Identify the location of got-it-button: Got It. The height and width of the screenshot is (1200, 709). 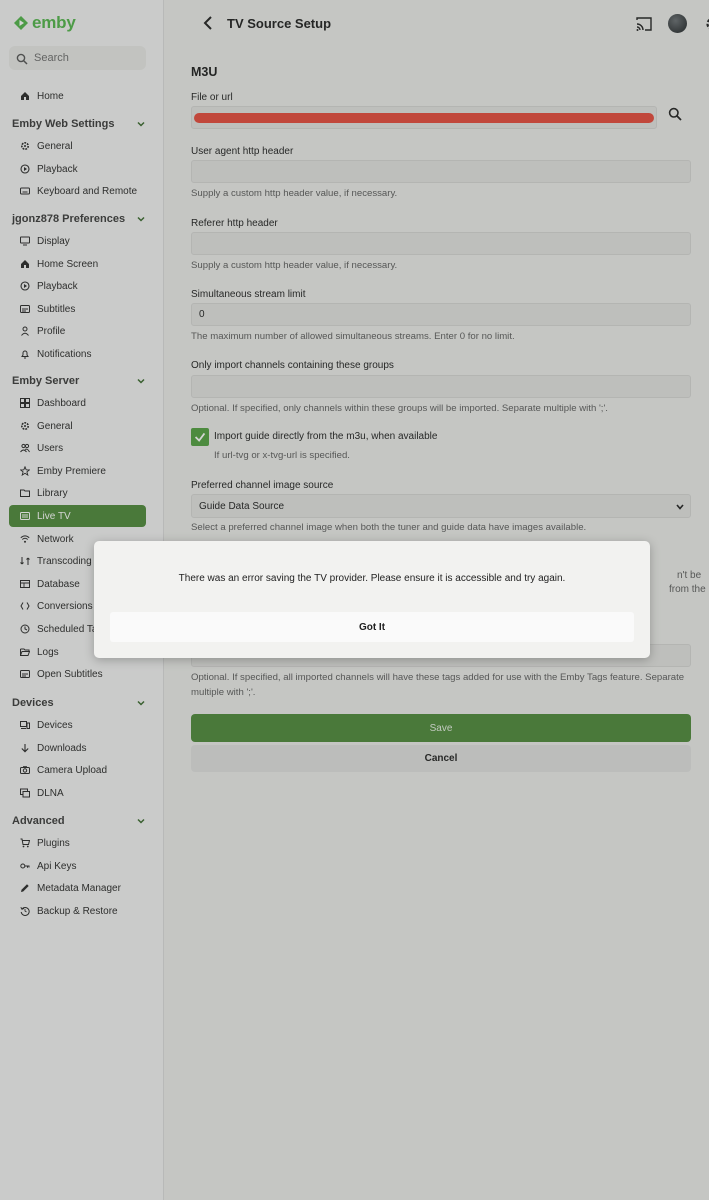
(372, 627).